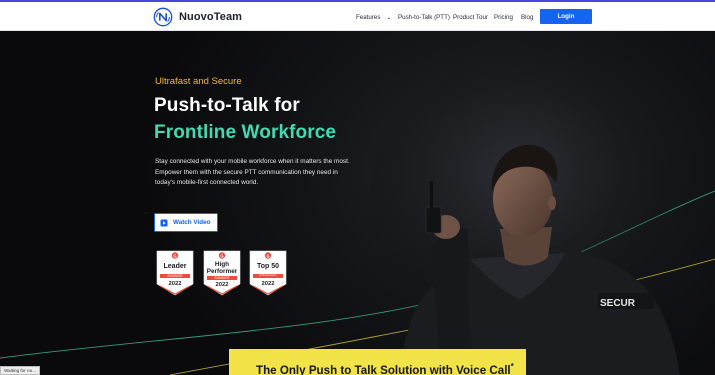  I want to click on nav-item-push-to-talk: Push-to-Talk (PTT), so click(424, 17).